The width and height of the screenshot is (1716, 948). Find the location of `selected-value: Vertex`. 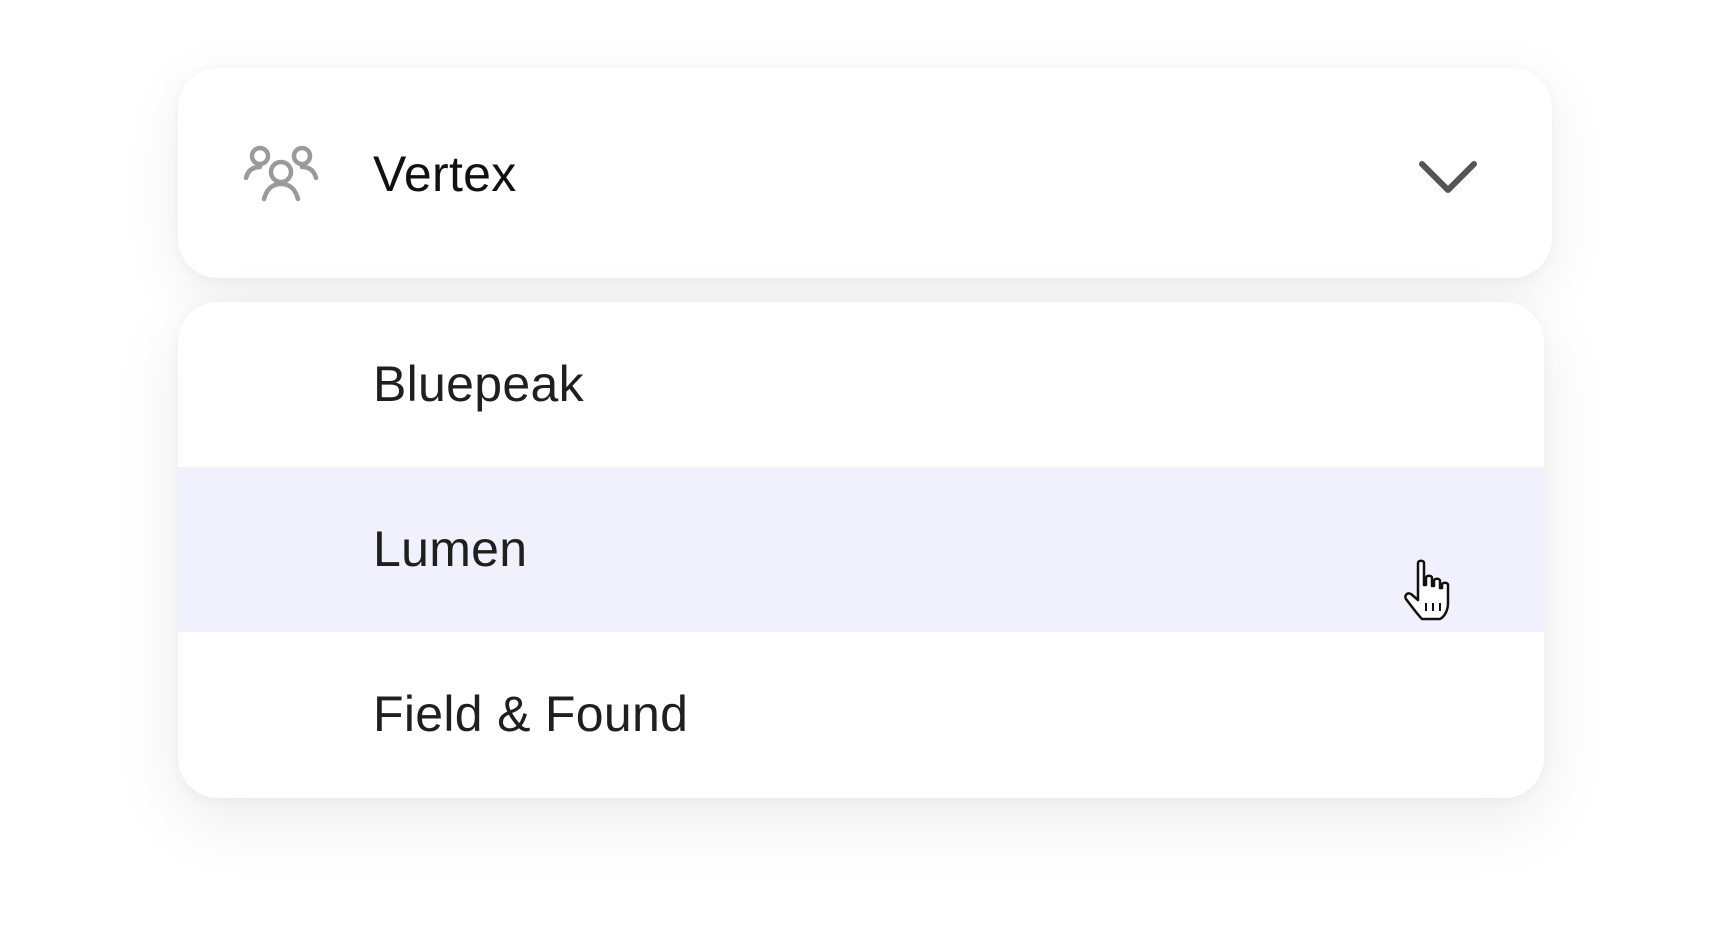

selected-value: Vertex is located at coordinates (445, 174).